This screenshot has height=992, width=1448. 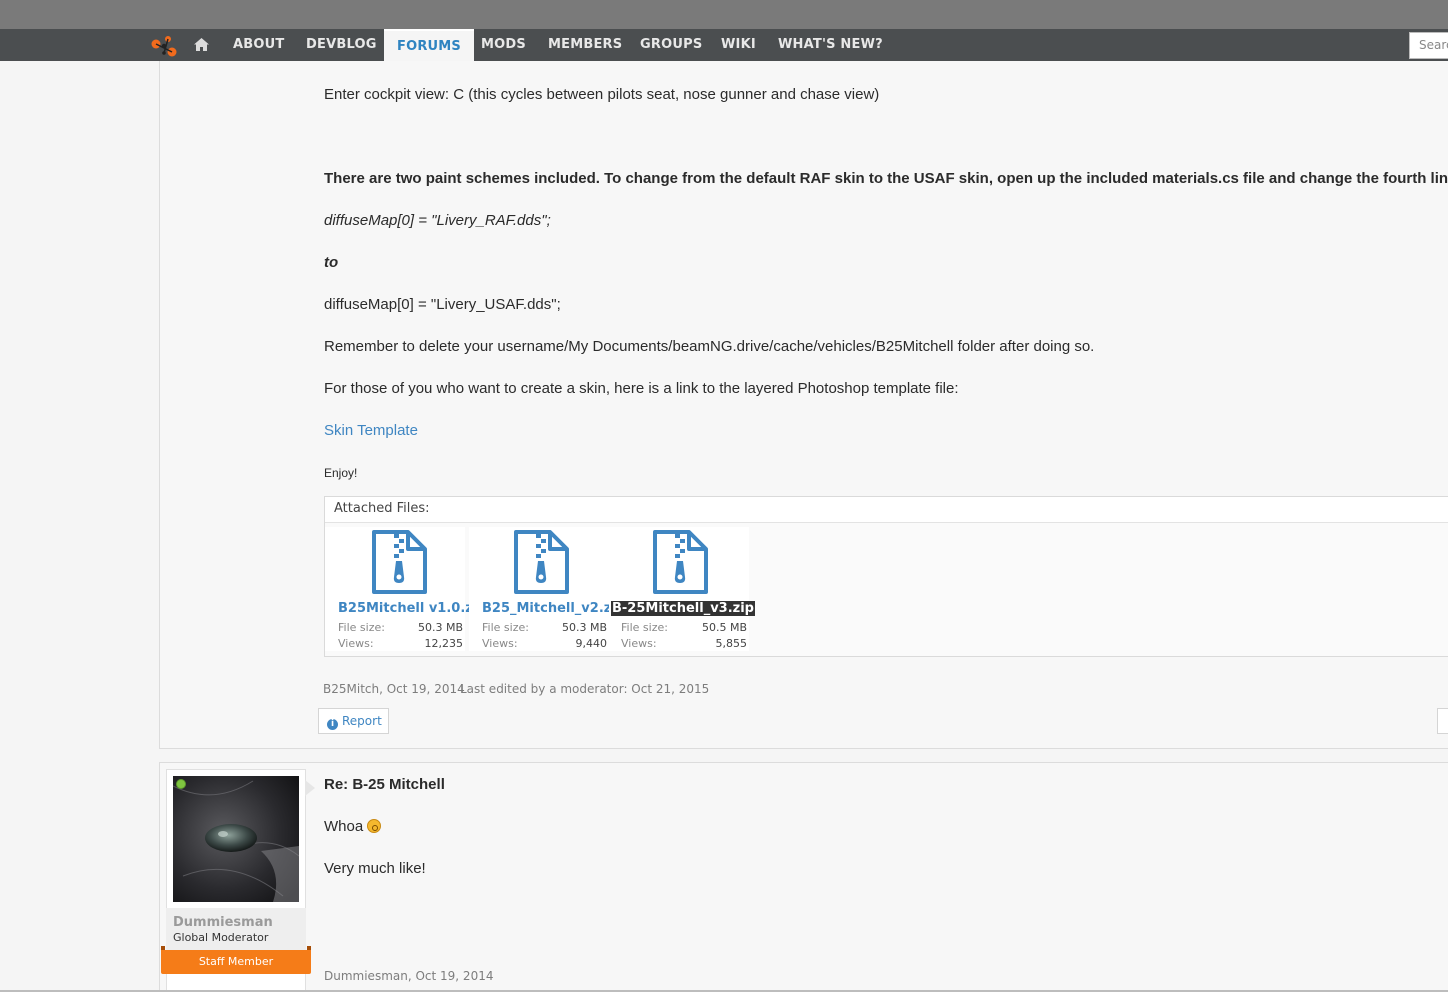 I want to click on code-line-usaf: diffuseMap[0] = "Livery_USAF.dds";, so click(x=442, y=304).